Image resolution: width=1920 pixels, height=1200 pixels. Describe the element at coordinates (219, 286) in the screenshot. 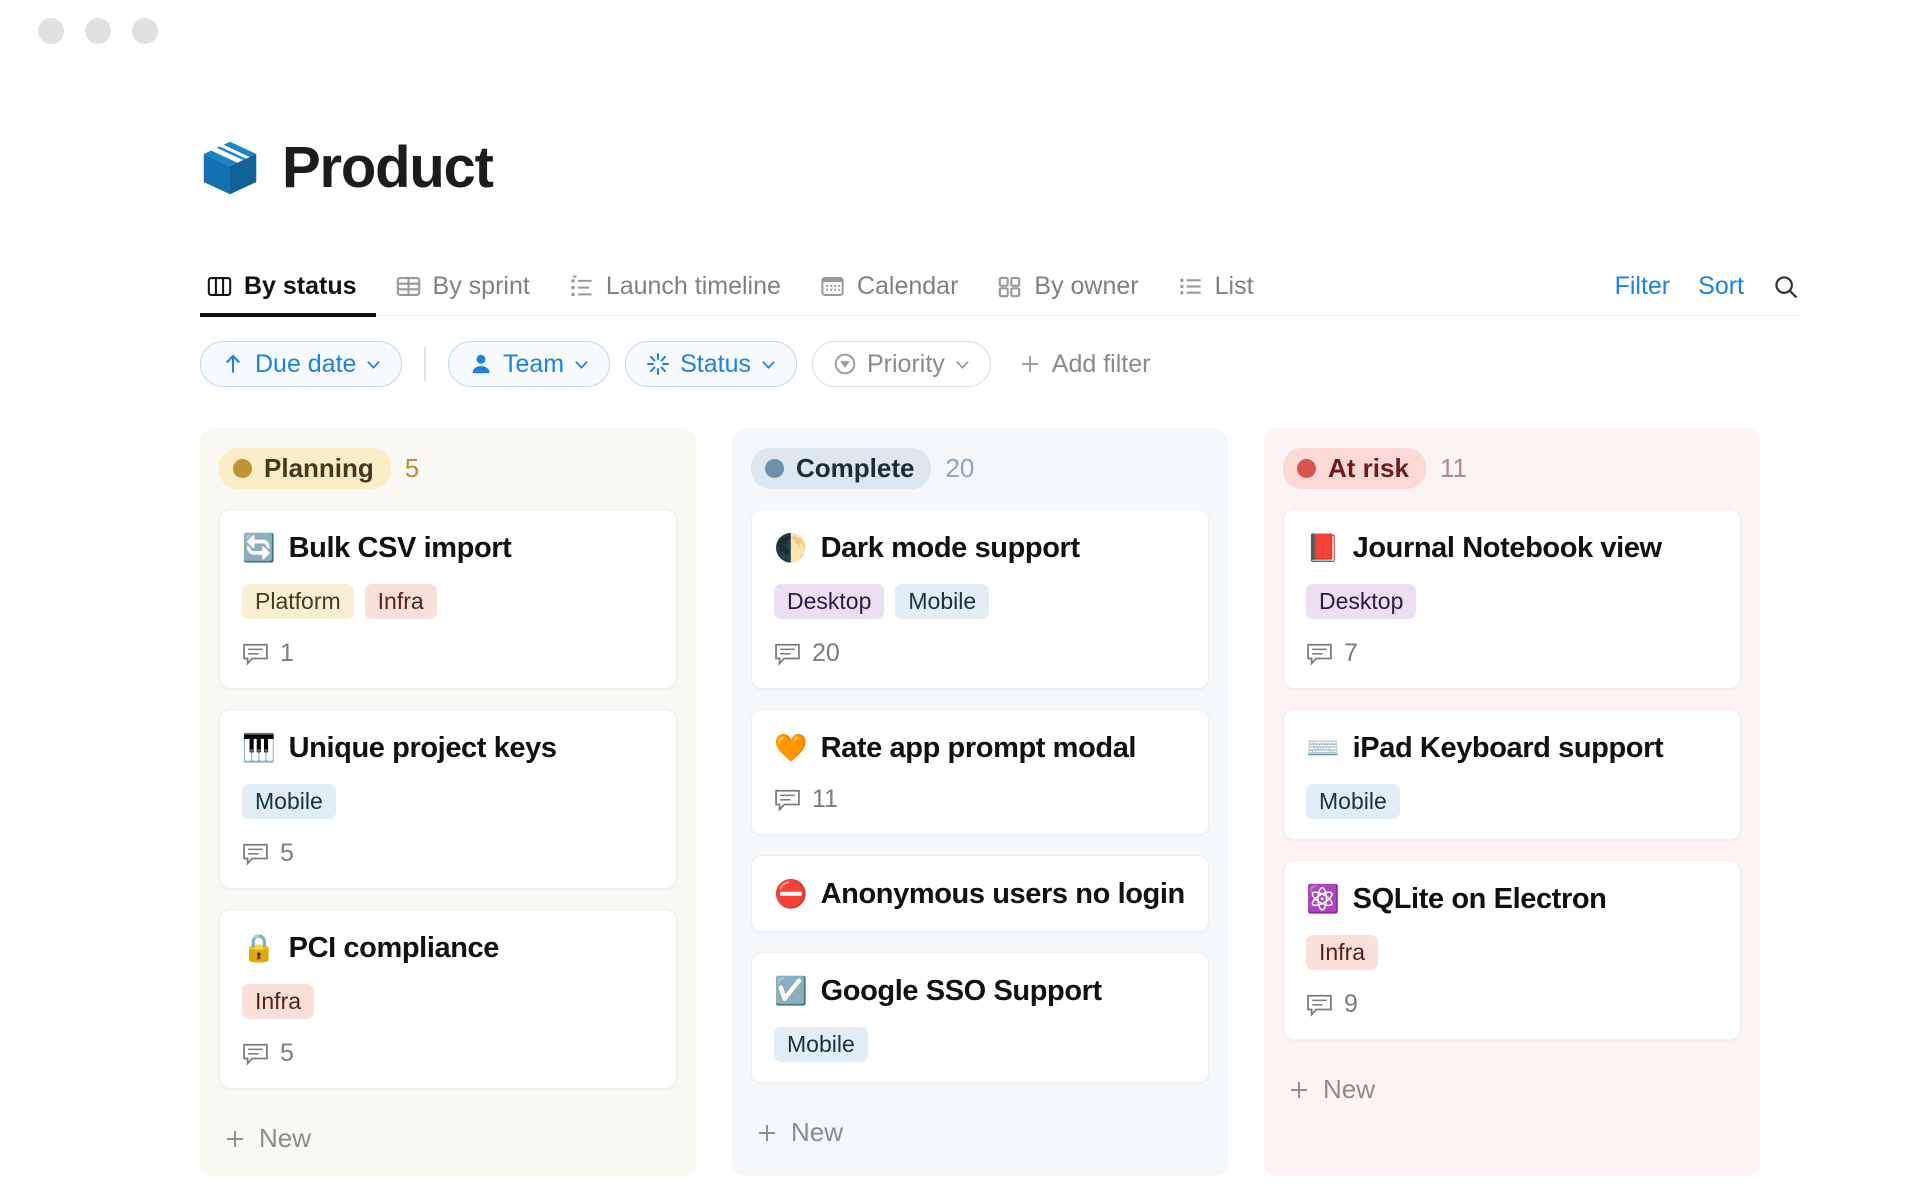

I see `board-columns-icon` at that location.